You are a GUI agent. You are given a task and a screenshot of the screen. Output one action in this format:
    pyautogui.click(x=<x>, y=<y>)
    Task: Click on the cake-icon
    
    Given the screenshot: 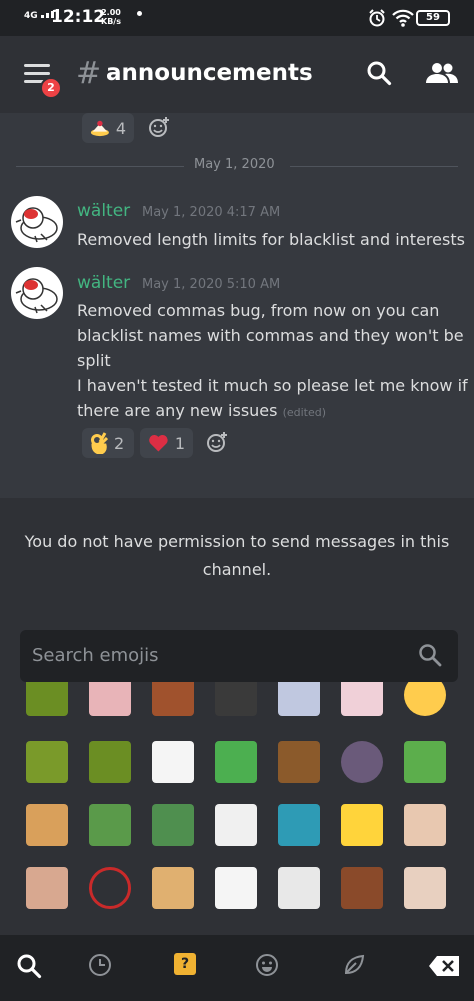 What is the action you would take?
    pyautogui.click(x=99, y=128)
    